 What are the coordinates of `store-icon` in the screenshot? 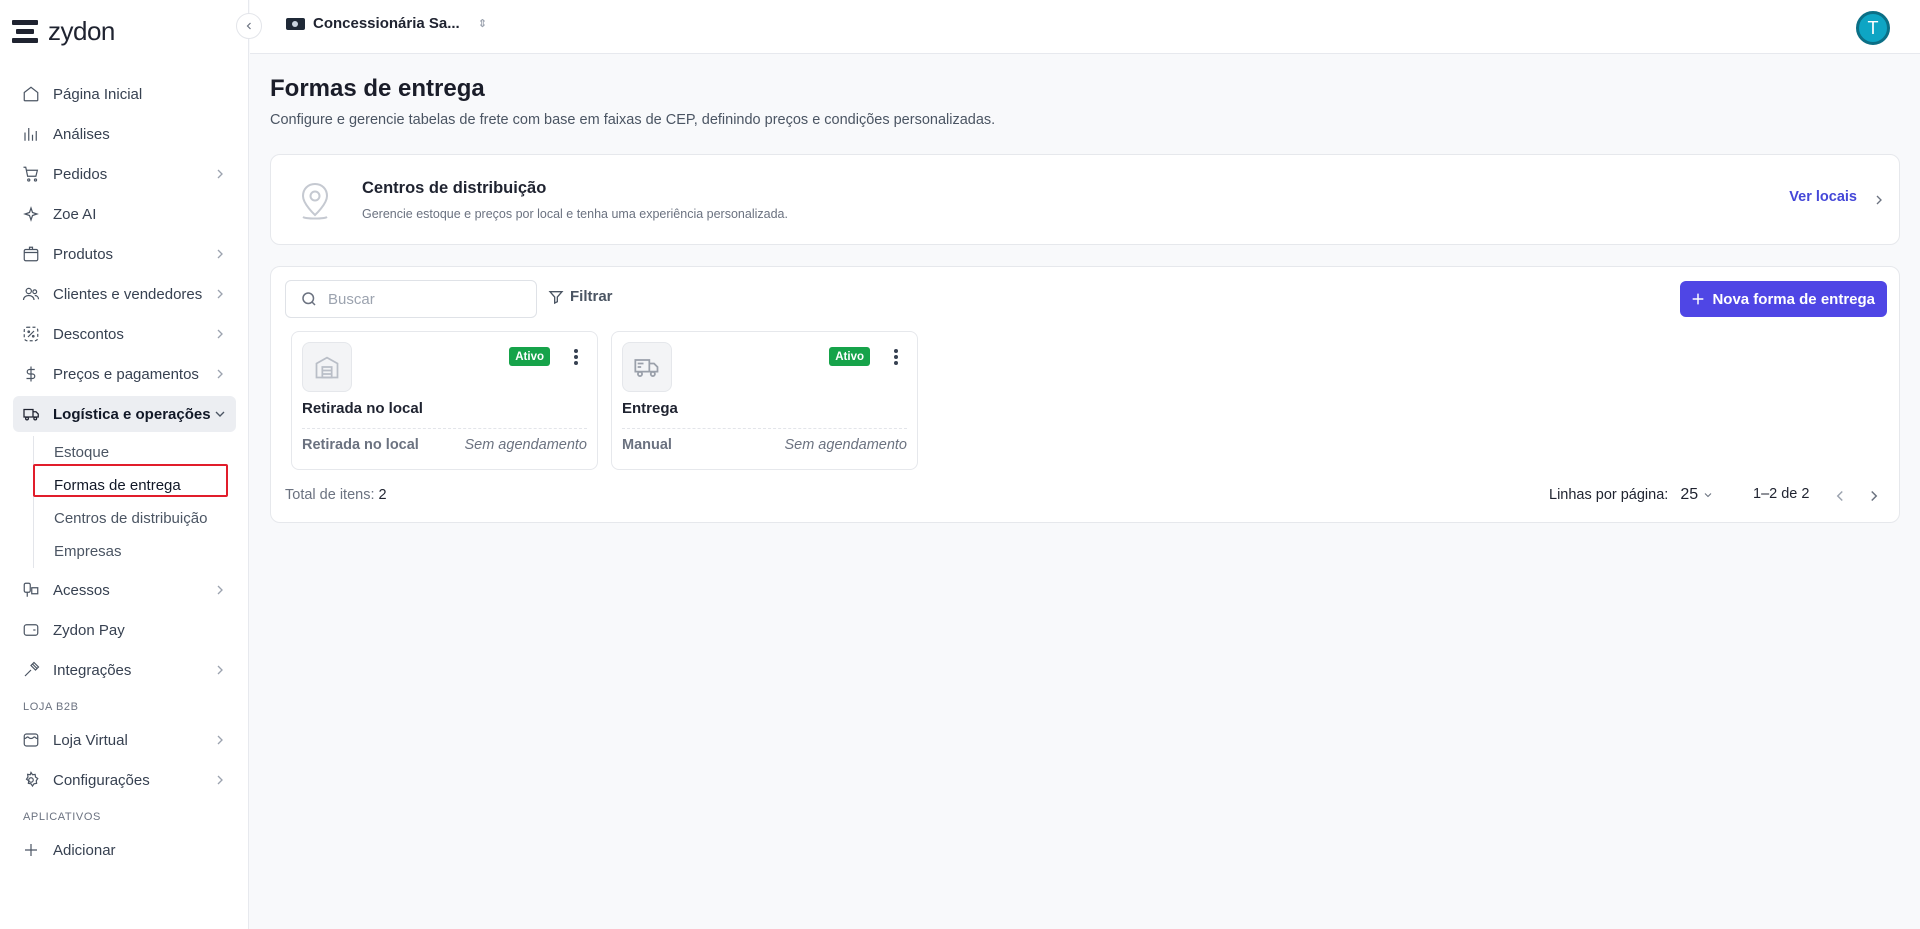 It's located at (31, 740).